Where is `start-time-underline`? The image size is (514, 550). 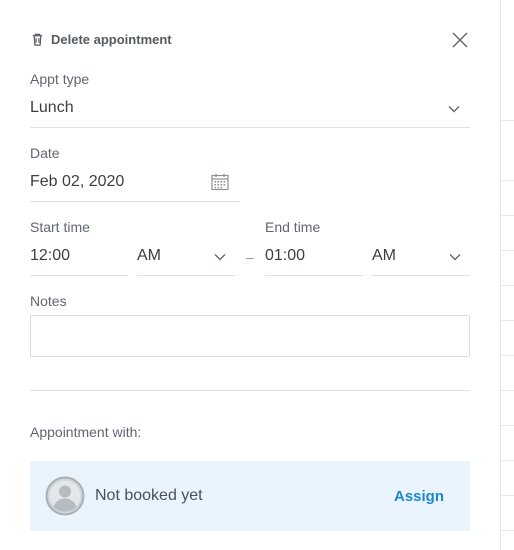
start-time-underline is located at coordinates (79, 275).